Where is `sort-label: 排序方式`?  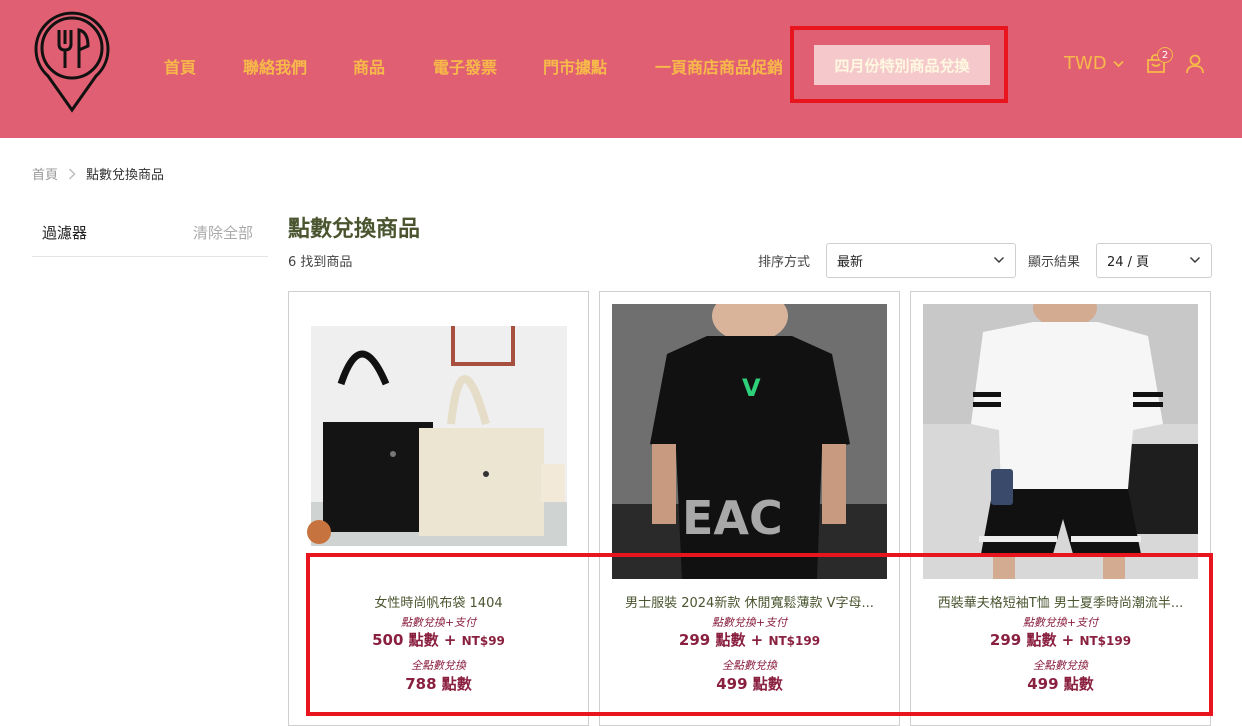 sort-label: 排序方式 is located at coordinates (784, 262).